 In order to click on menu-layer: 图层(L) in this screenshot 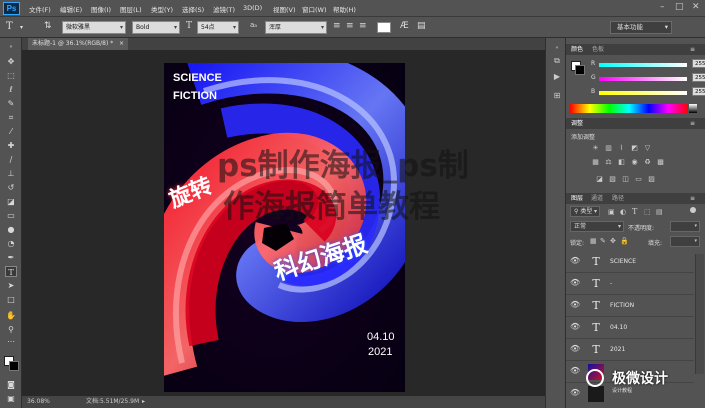, I will do `click(131, 9)`.